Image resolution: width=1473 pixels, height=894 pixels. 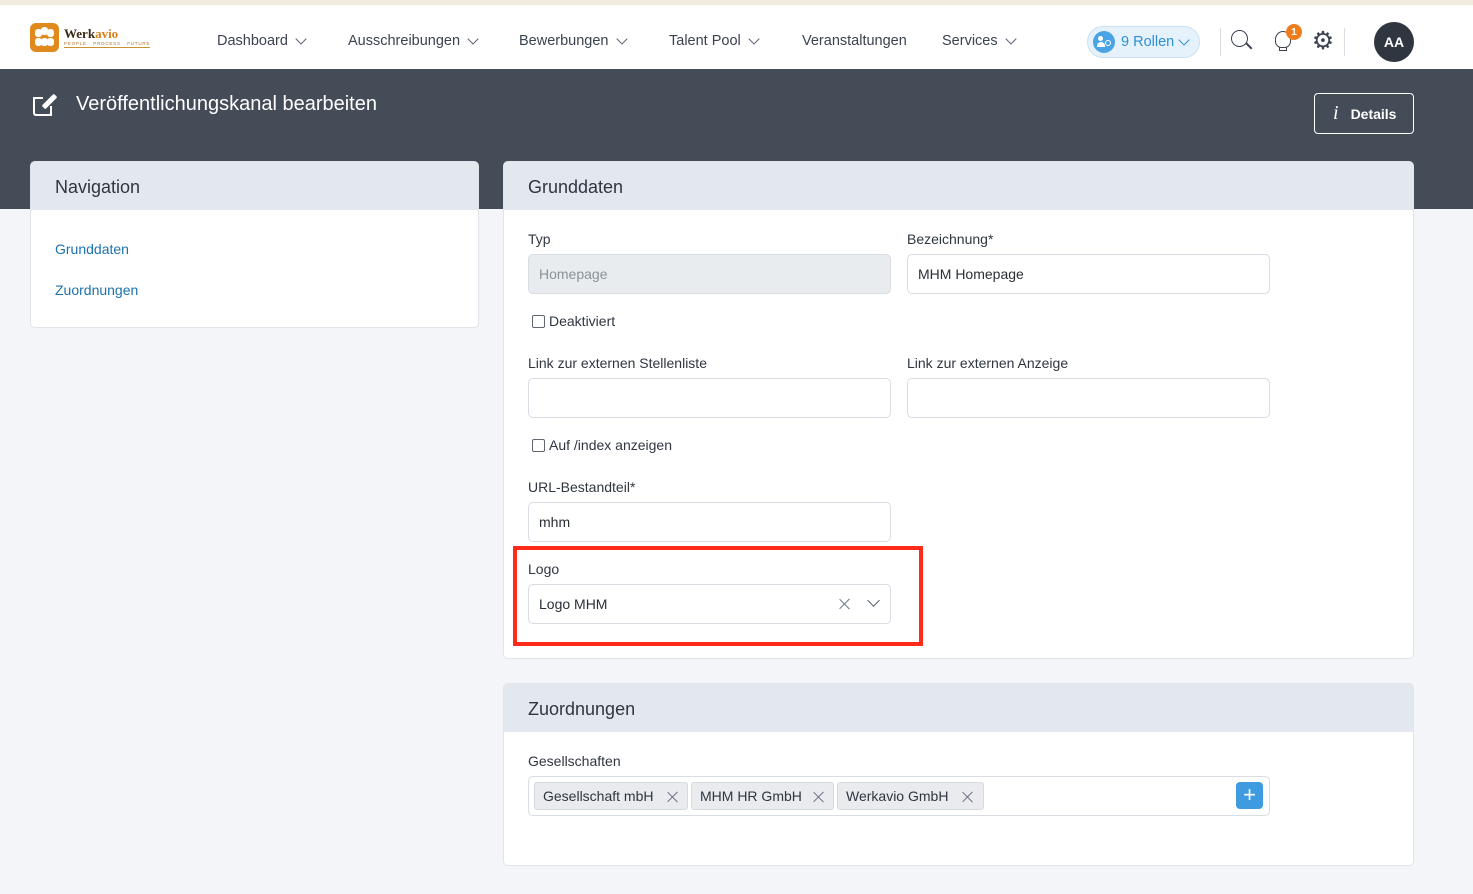 I want to click on menu-services: Services, so click(x=979, y=40).